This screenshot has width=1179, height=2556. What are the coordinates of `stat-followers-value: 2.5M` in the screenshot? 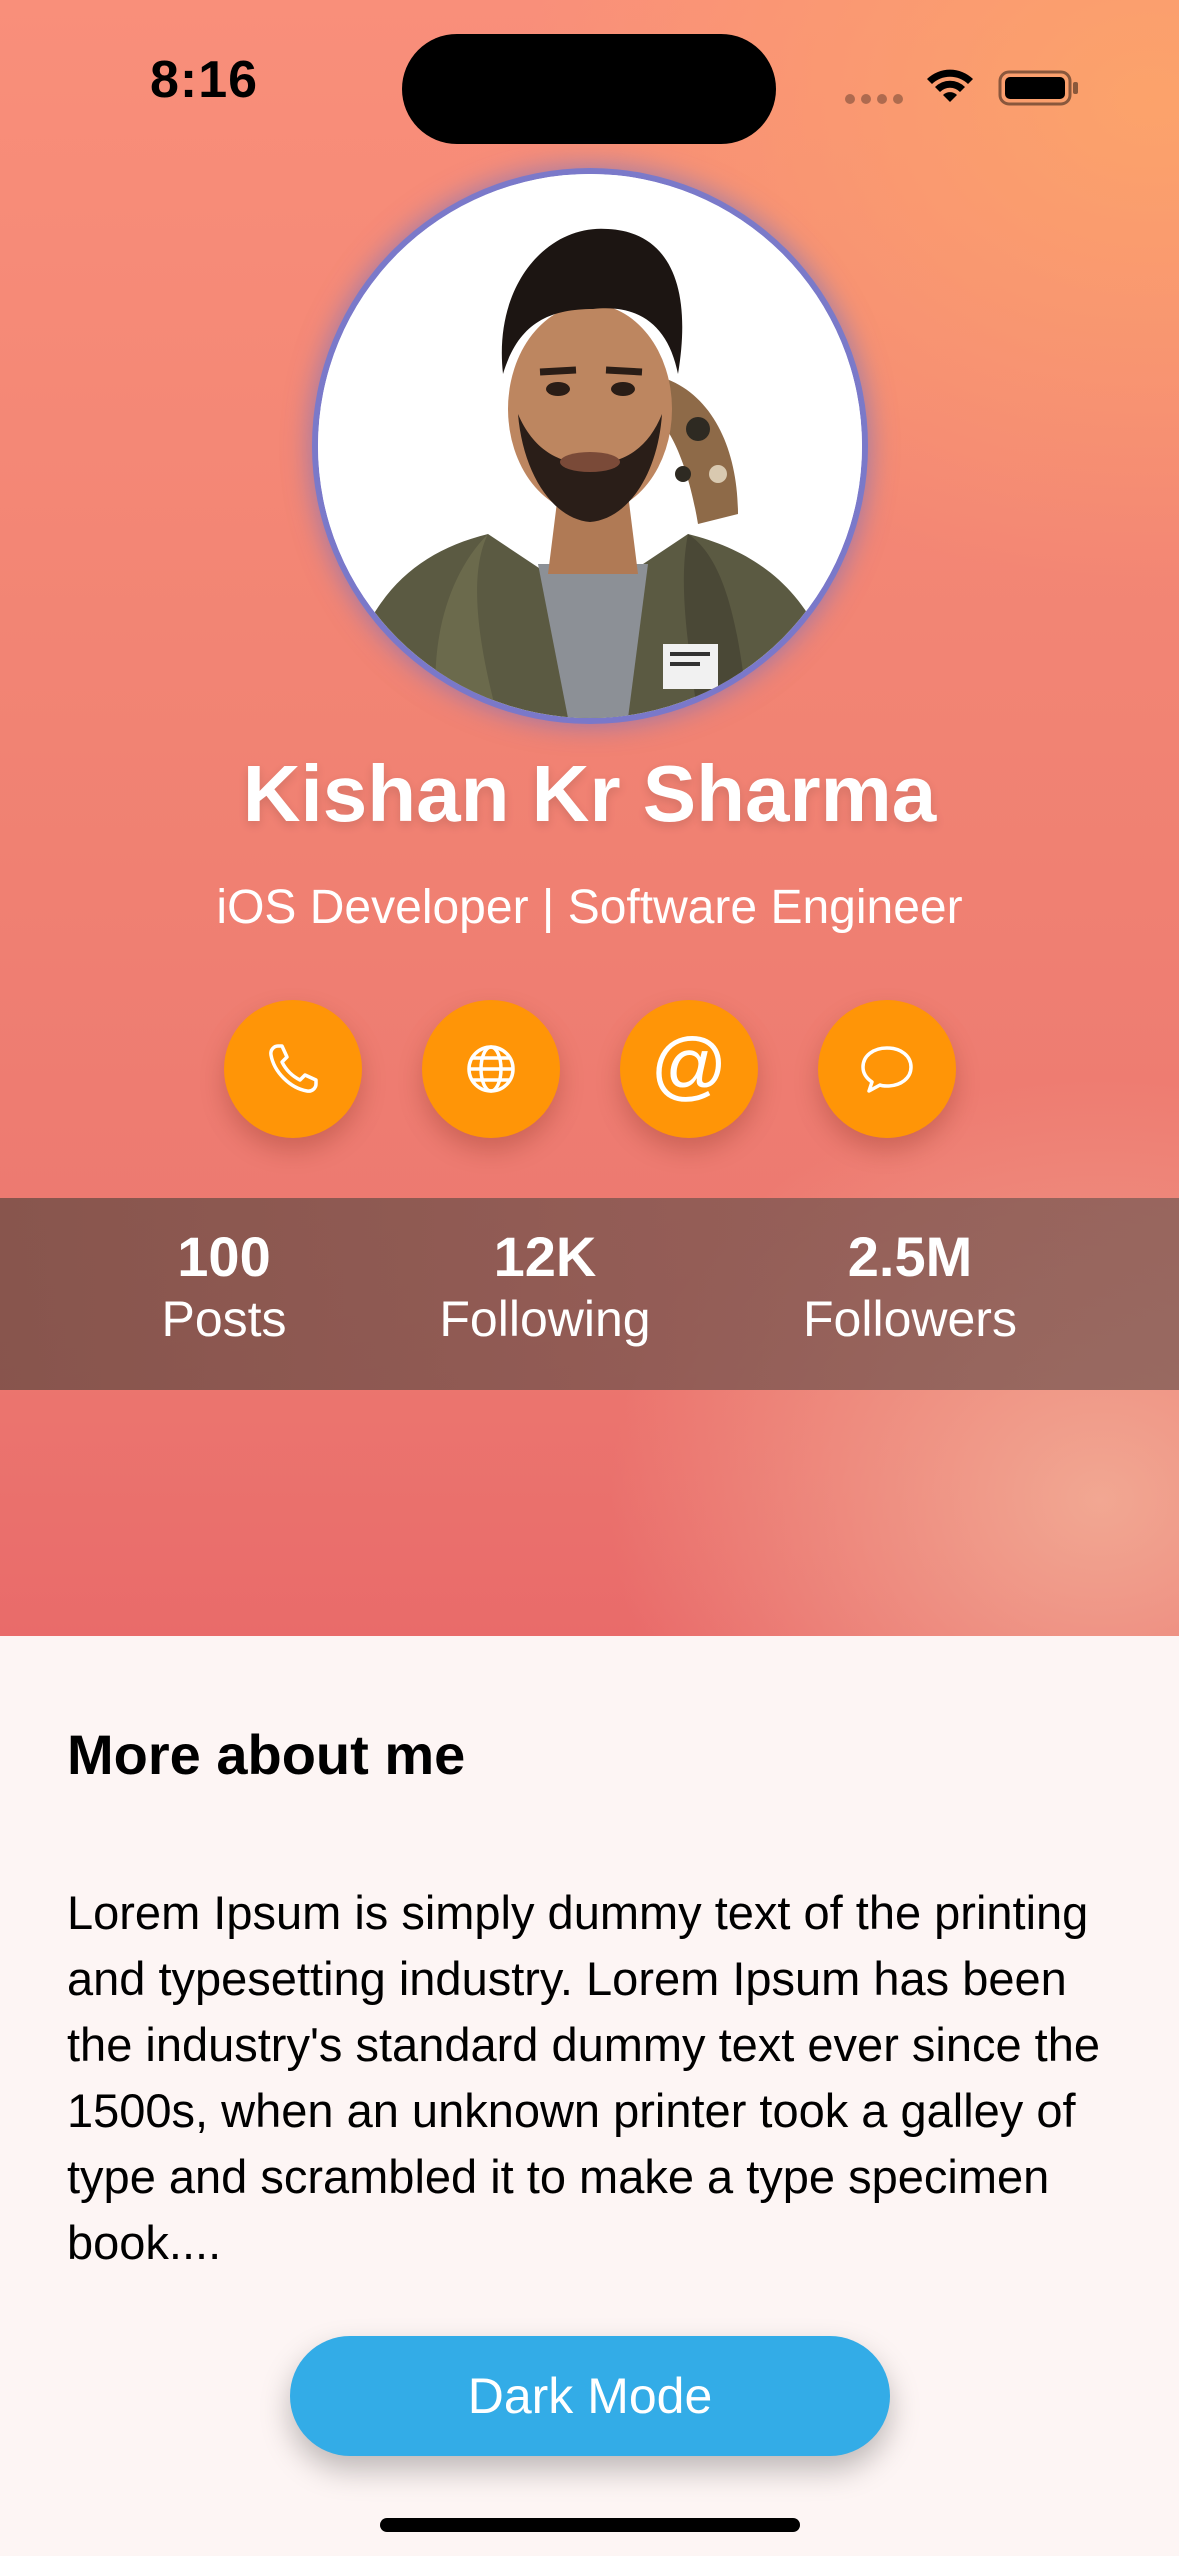 It's located at (910, 1256).